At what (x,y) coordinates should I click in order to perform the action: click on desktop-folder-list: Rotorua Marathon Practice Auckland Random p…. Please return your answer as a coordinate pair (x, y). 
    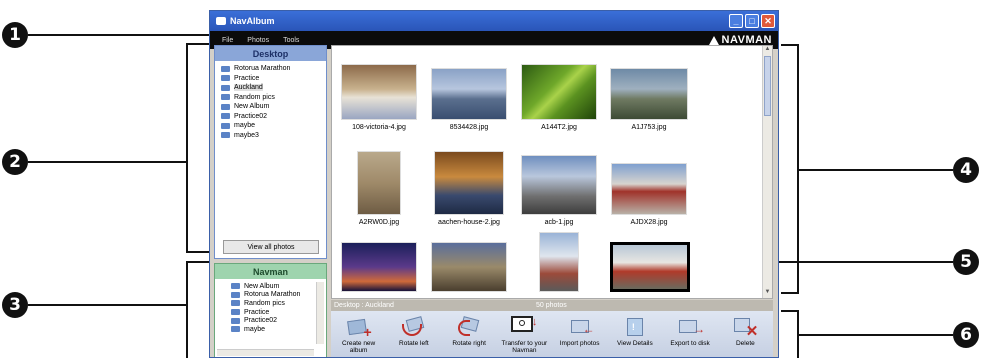
    Looking at the image, I should click on (270, 102).